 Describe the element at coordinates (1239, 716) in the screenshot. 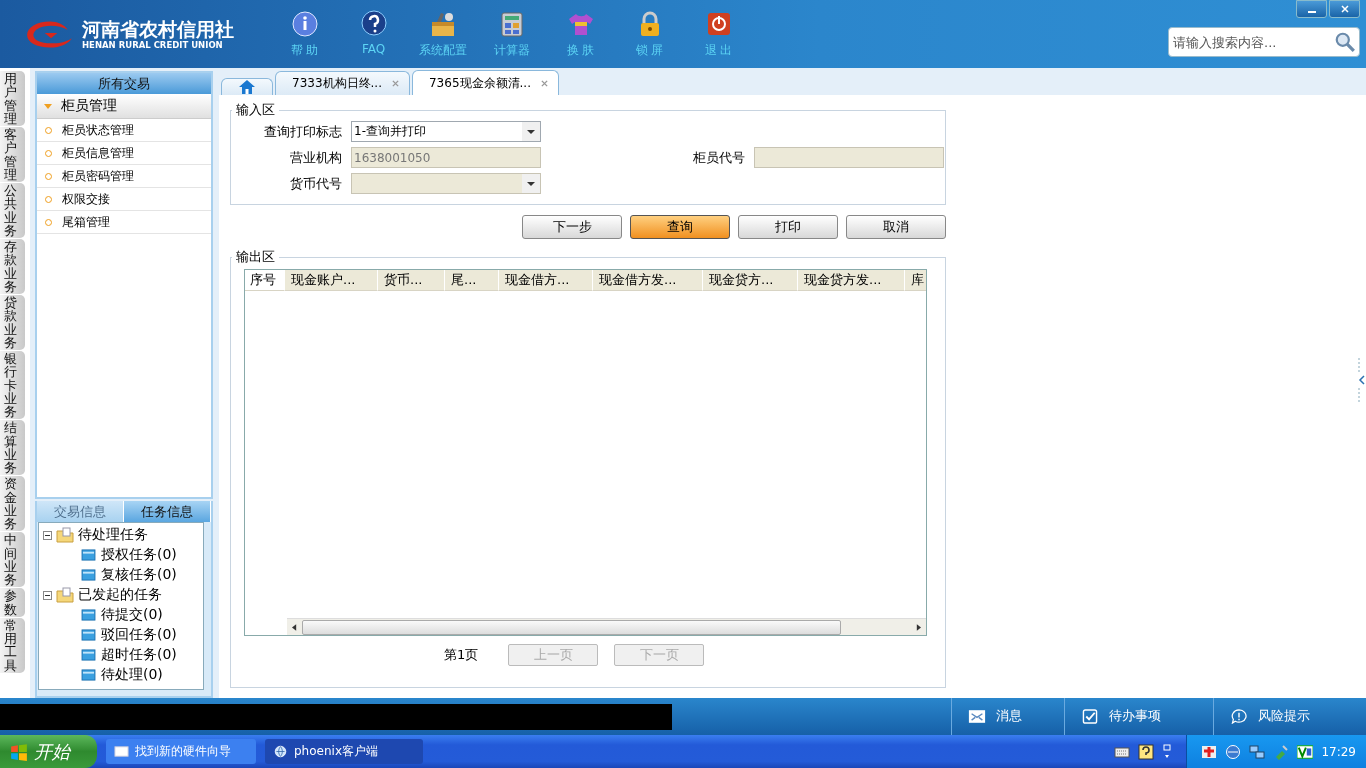

I see `speech-bubble-icon` at that location.